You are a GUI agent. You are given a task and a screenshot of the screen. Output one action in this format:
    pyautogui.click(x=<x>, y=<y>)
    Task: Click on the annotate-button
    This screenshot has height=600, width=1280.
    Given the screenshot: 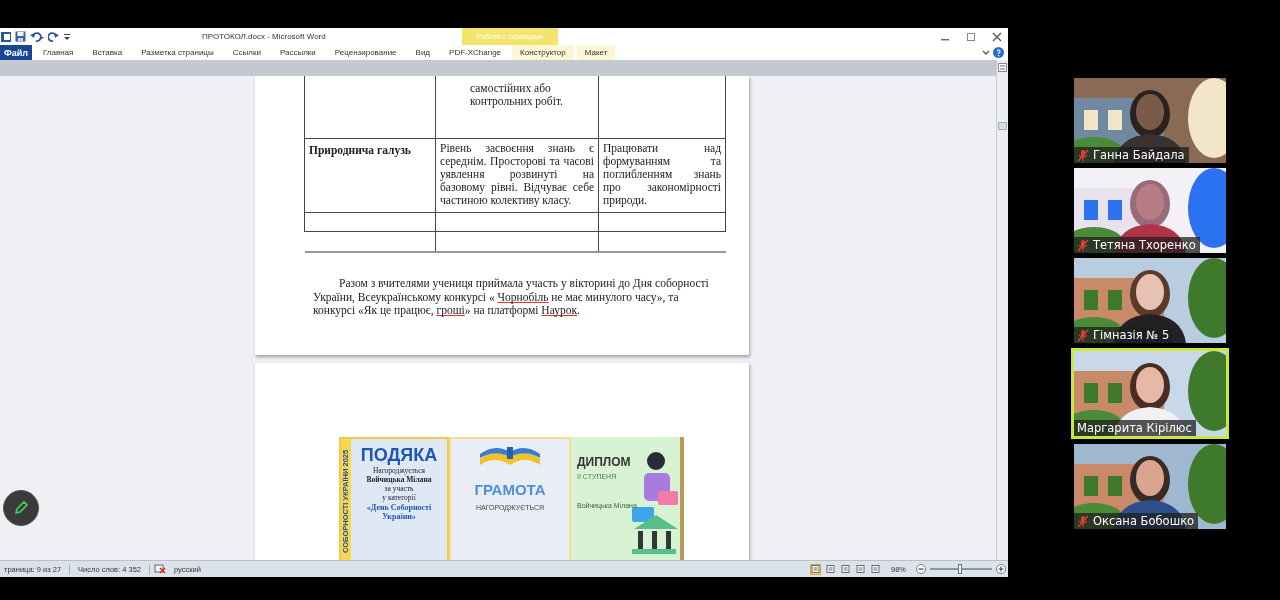 What is the action you would take?
    pyautogui.click(x=21, y=508)
    